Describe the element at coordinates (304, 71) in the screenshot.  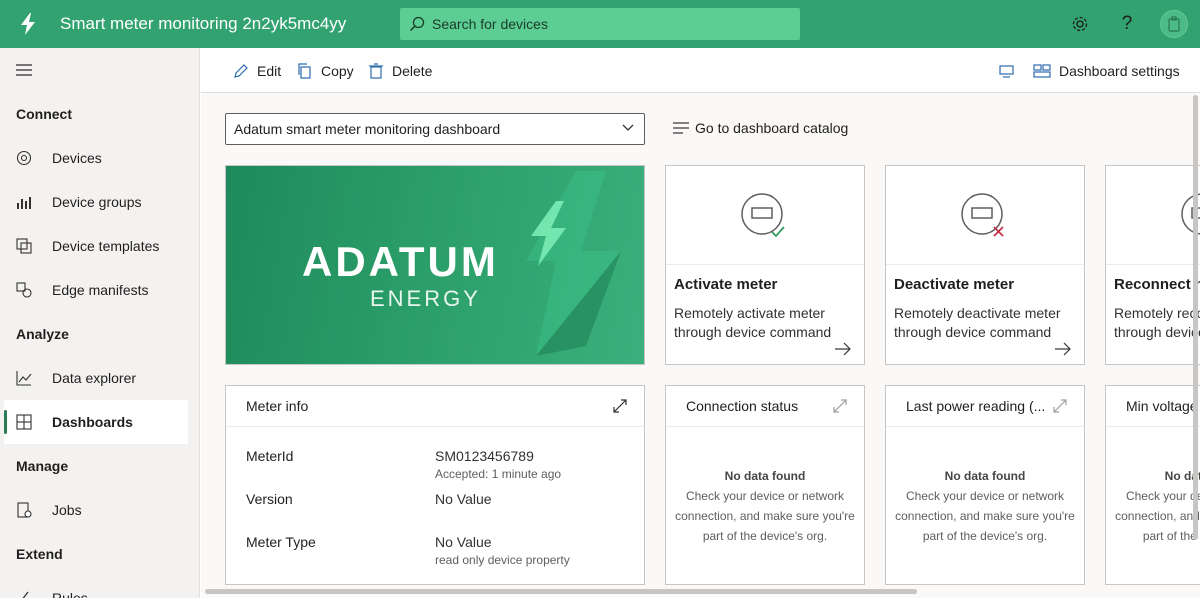
I see `copy-icon` at that location.